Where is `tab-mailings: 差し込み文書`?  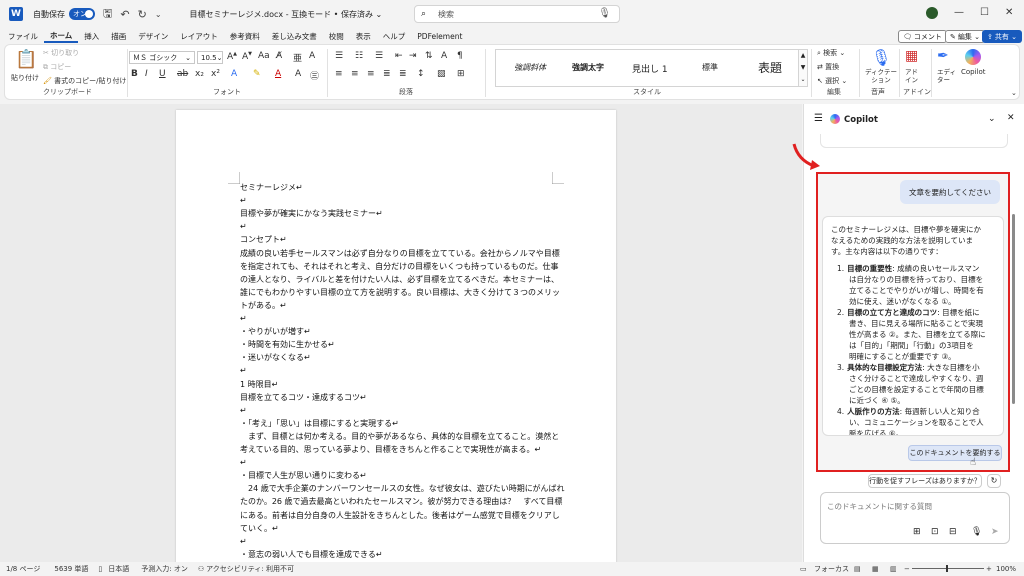 tab-mailings: 差し込み文書 is located at coordinates (294, 36).